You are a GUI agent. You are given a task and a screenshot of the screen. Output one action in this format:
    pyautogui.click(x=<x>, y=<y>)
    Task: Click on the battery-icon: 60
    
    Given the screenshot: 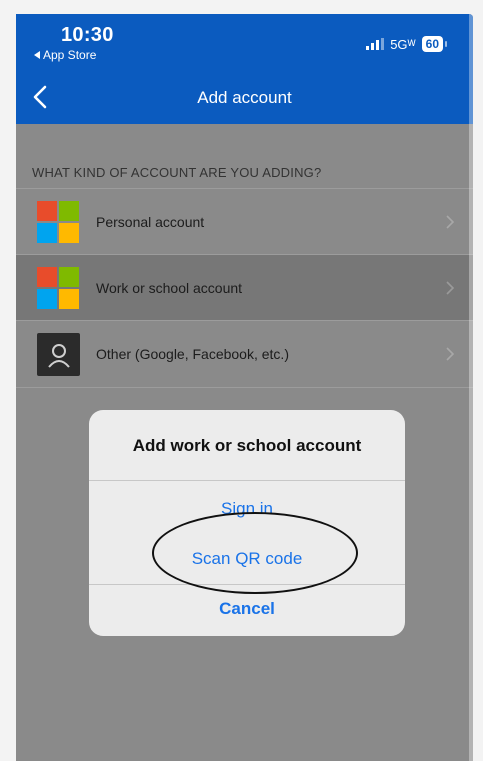 What is the action you would take?
    pyautogui.click(x=434, y=44)
    